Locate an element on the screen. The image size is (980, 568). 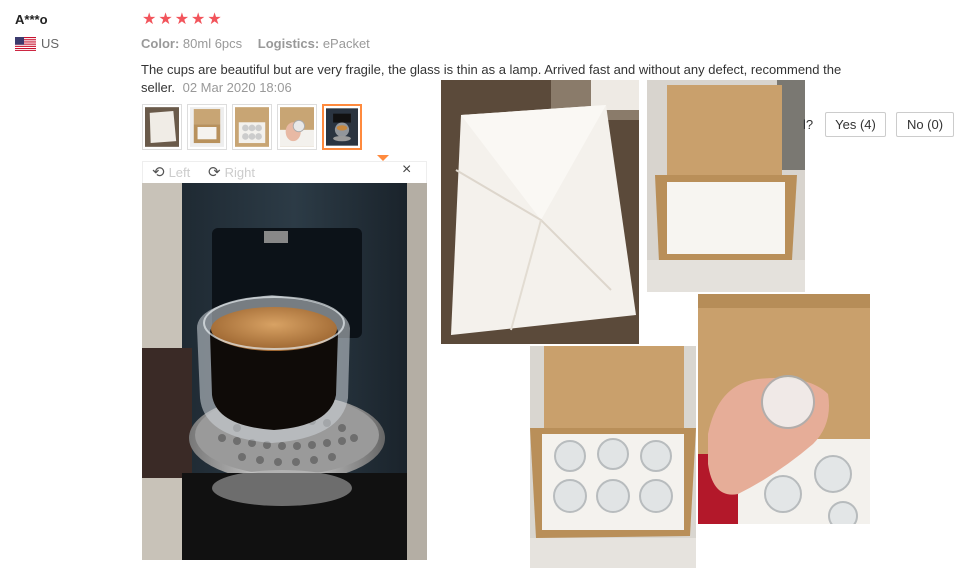
close-icon: × is located at coordinates (406, 170).